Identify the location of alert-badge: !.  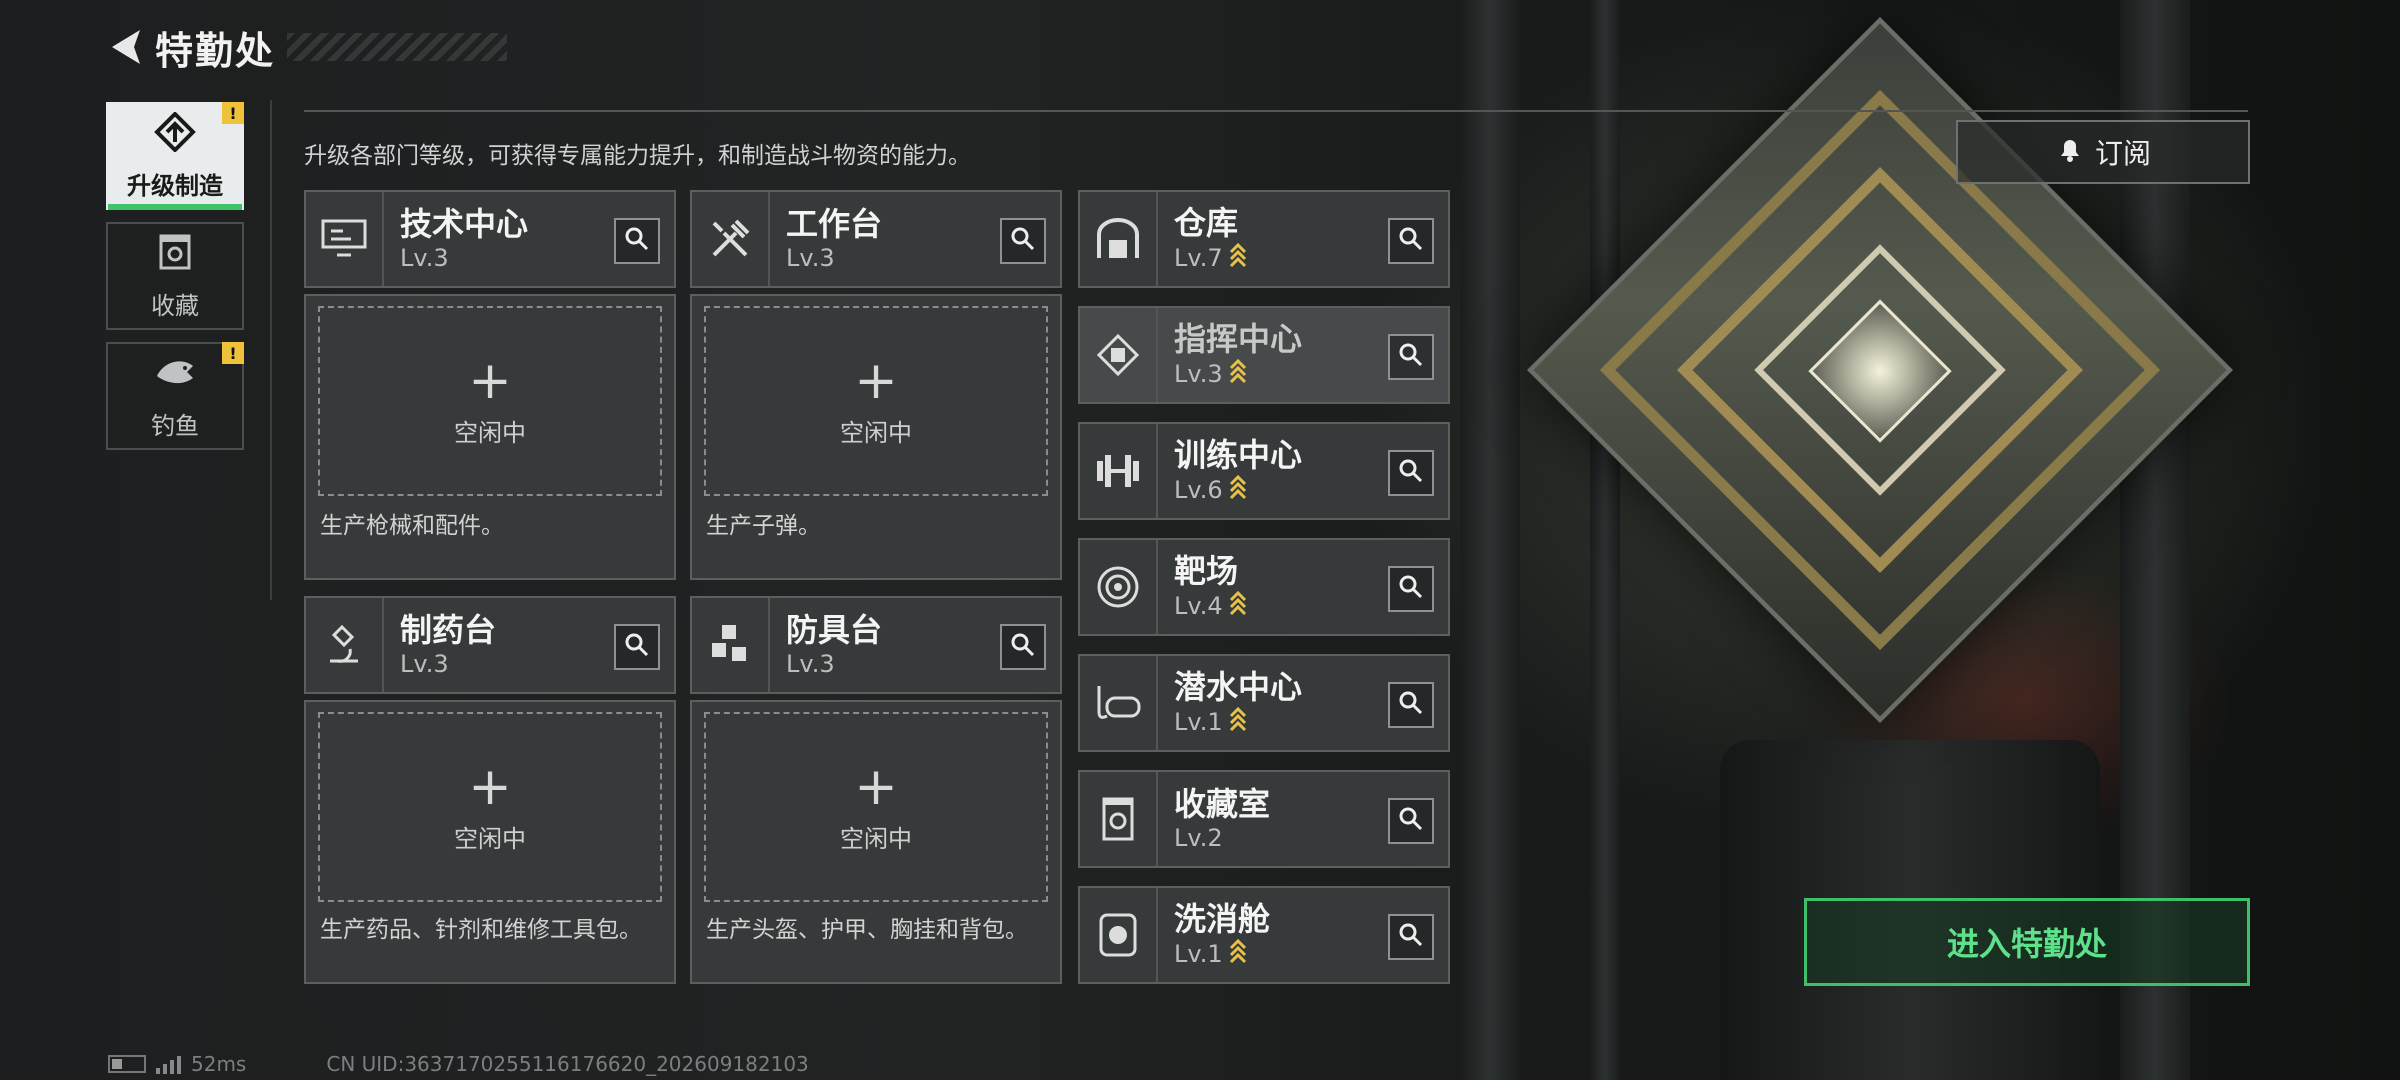
(233, 113).